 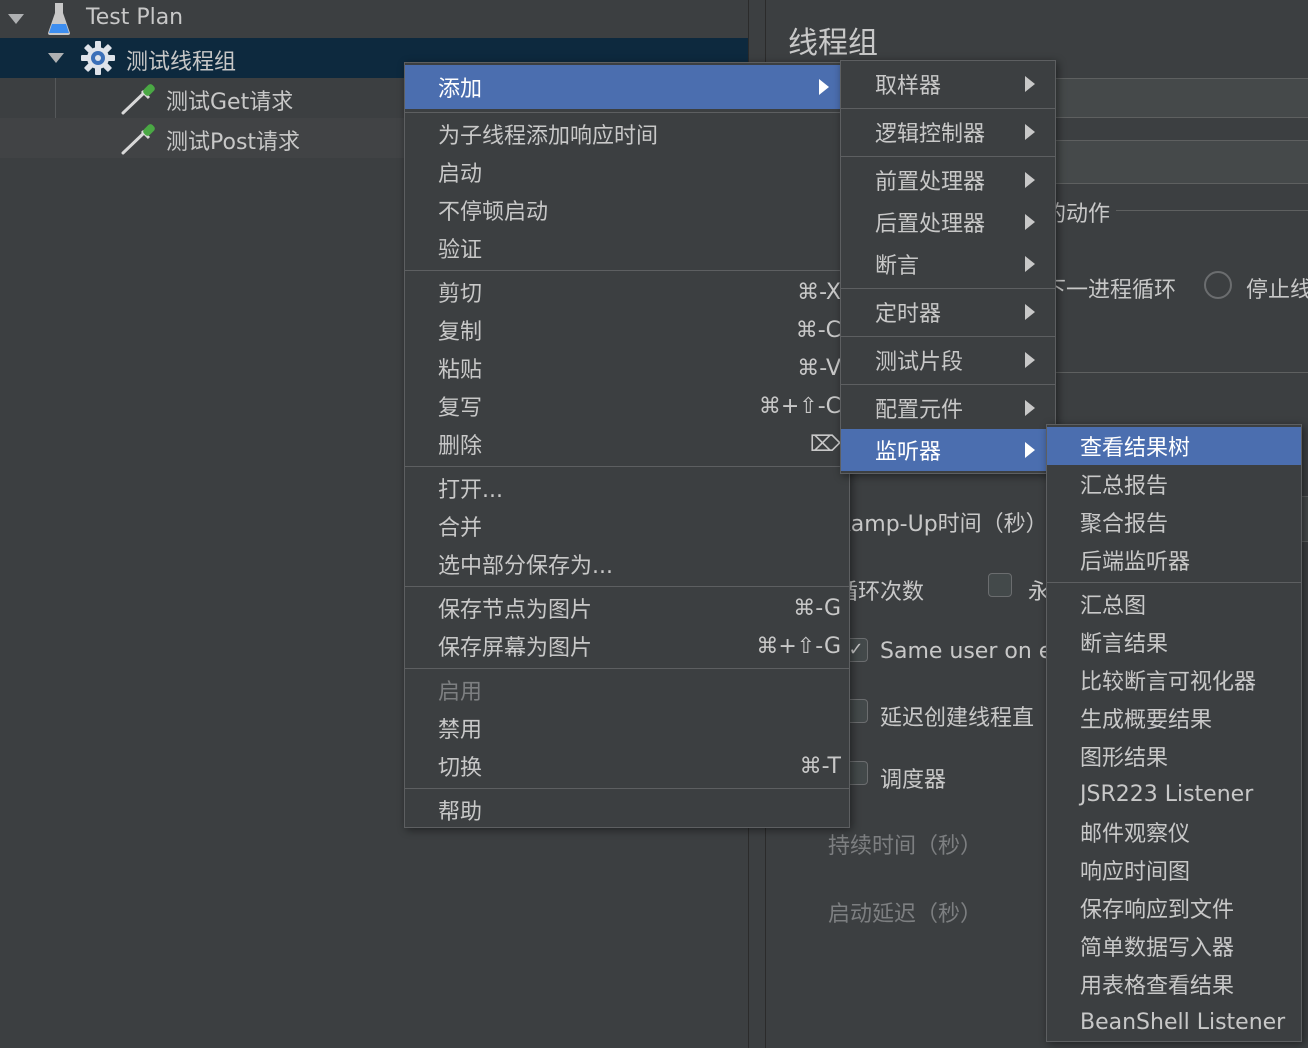 What do you see at coordinates (1174, 642) in the screenshot?
I see `listener-submenu-item: 断言结果` at bounding box center [1174, 642].